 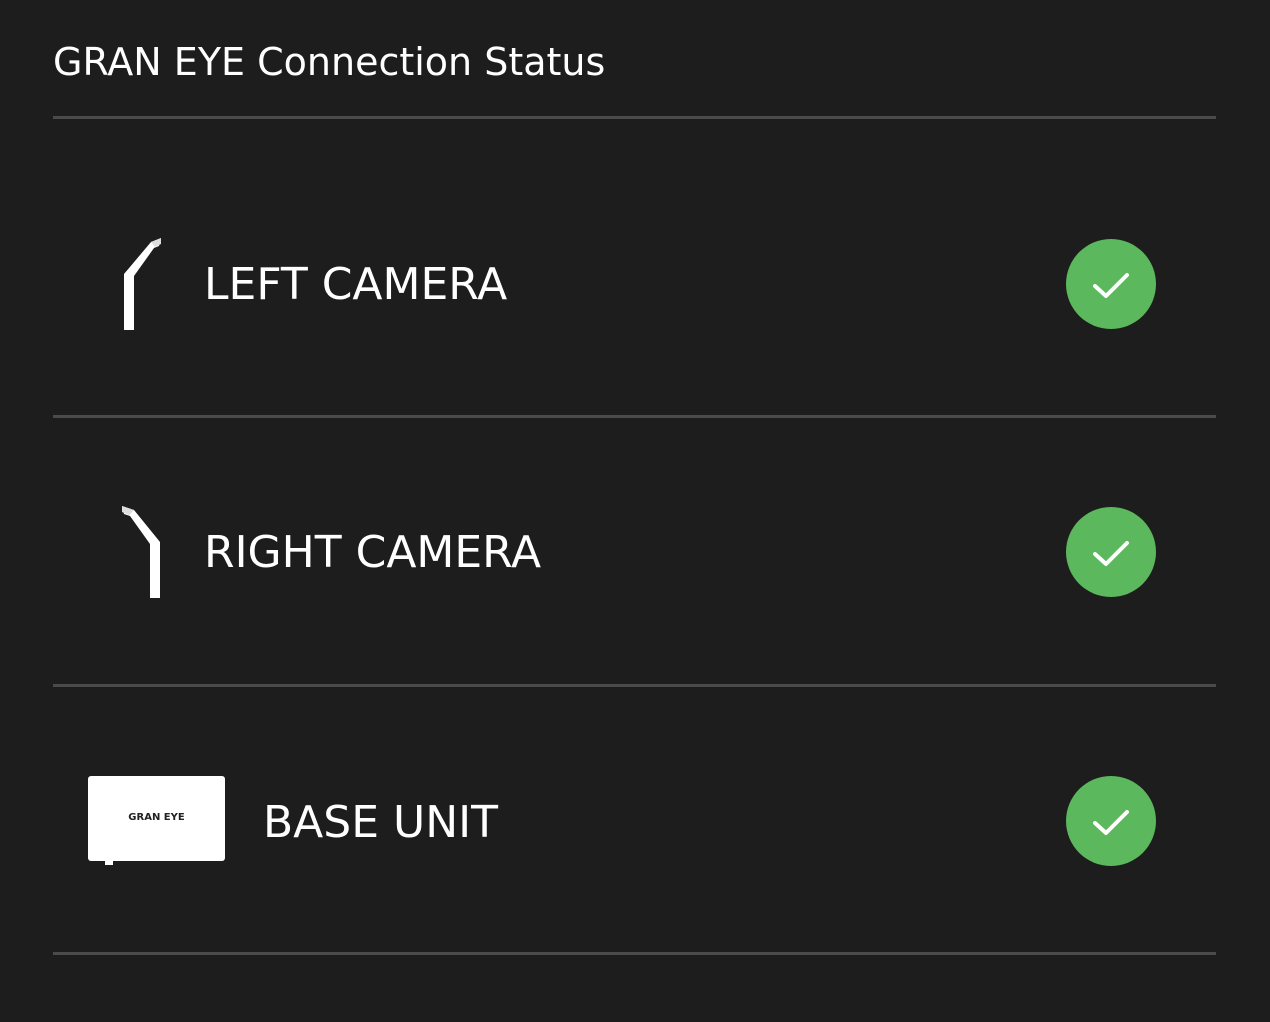 What do you see at coordinates (634, 117) in the screenshot?
I see `header-divider` at bounding box center [634, 117].